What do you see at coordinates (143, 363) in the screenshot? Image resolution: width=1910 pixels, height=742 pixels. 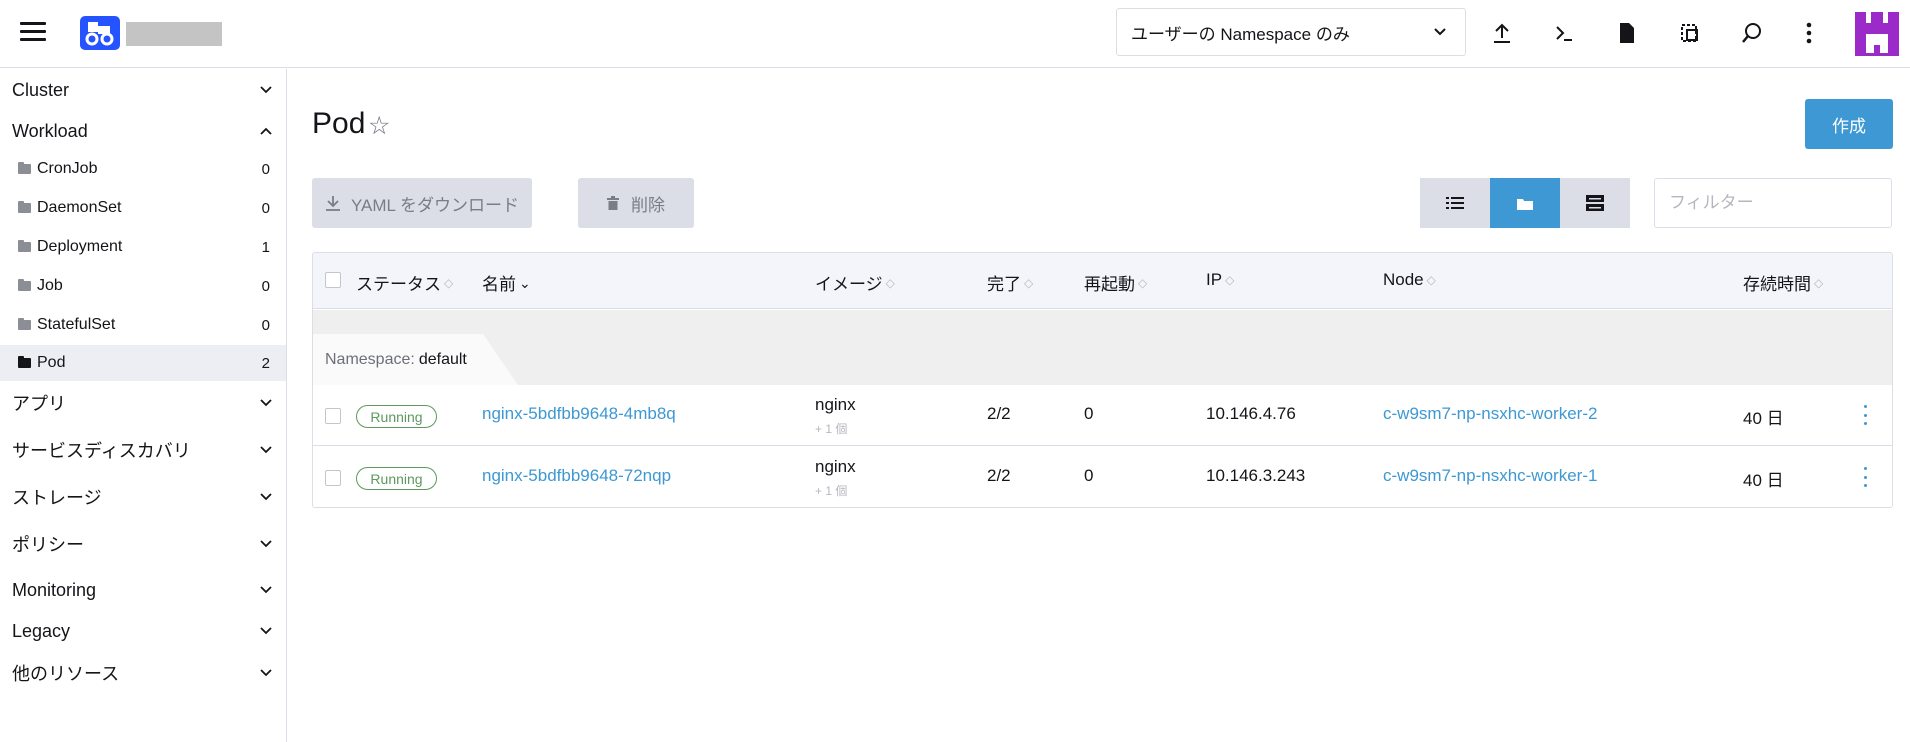 I see `sidebar-item-pod: Pod 2` at bounding box center [143, 363].